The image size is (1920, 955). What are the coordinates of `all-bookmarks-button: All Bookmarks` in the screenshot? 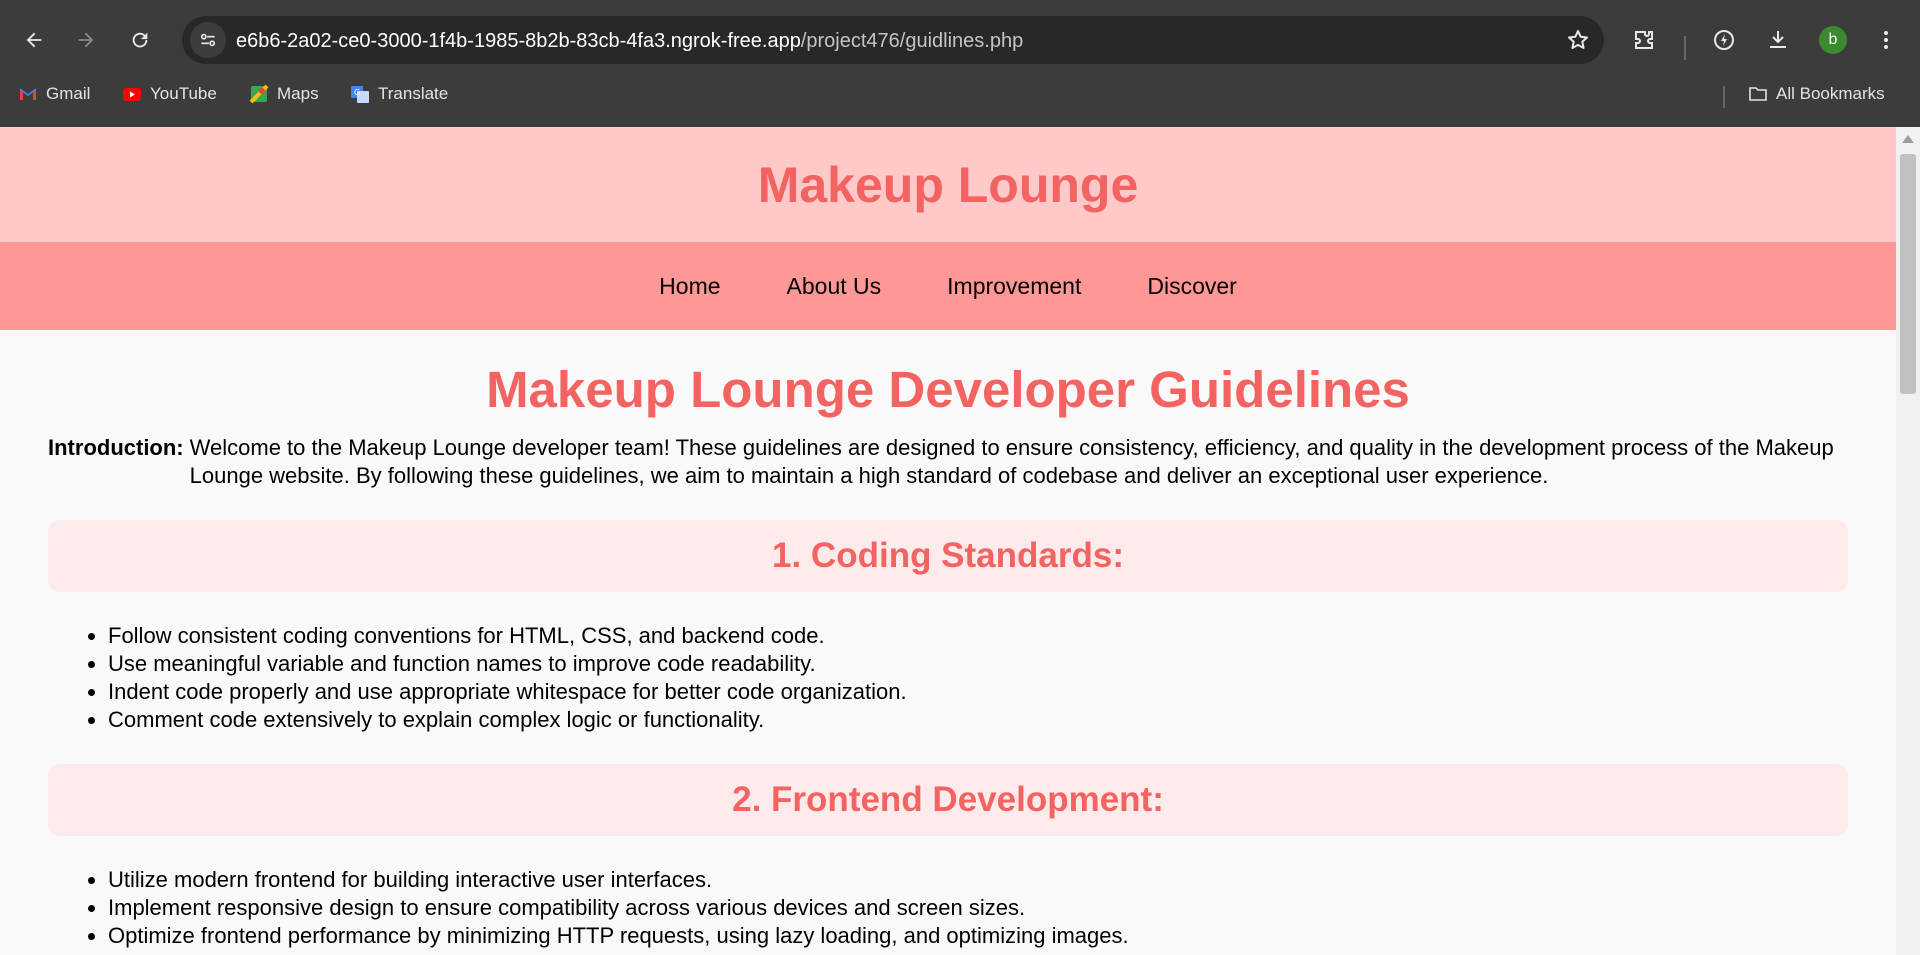 It's located at (1816, 94).